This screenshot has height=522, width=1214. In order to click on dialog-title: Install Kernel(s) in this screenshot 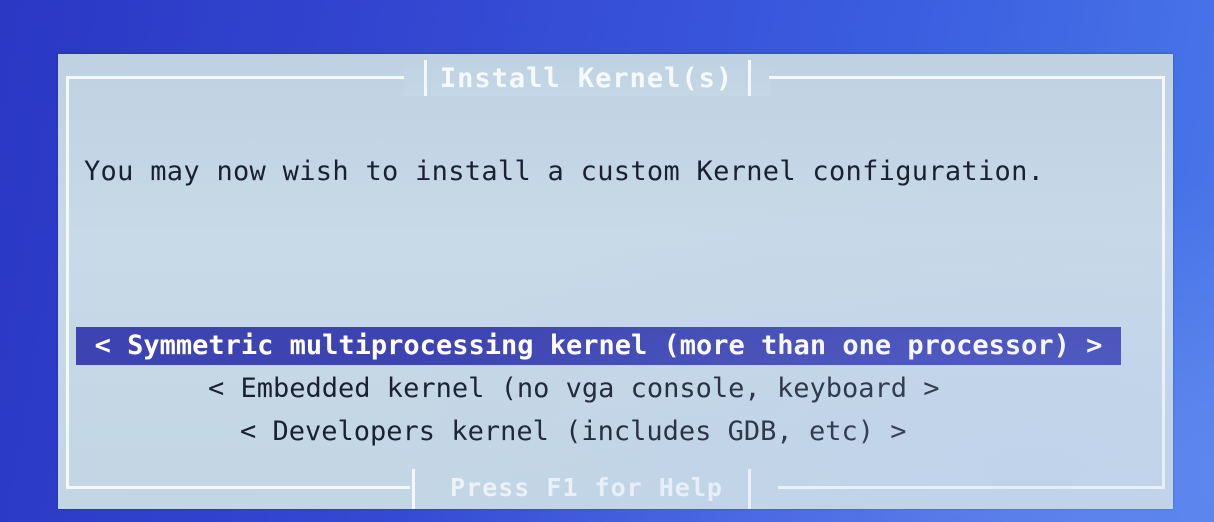, I will do `click(586, 78)`.